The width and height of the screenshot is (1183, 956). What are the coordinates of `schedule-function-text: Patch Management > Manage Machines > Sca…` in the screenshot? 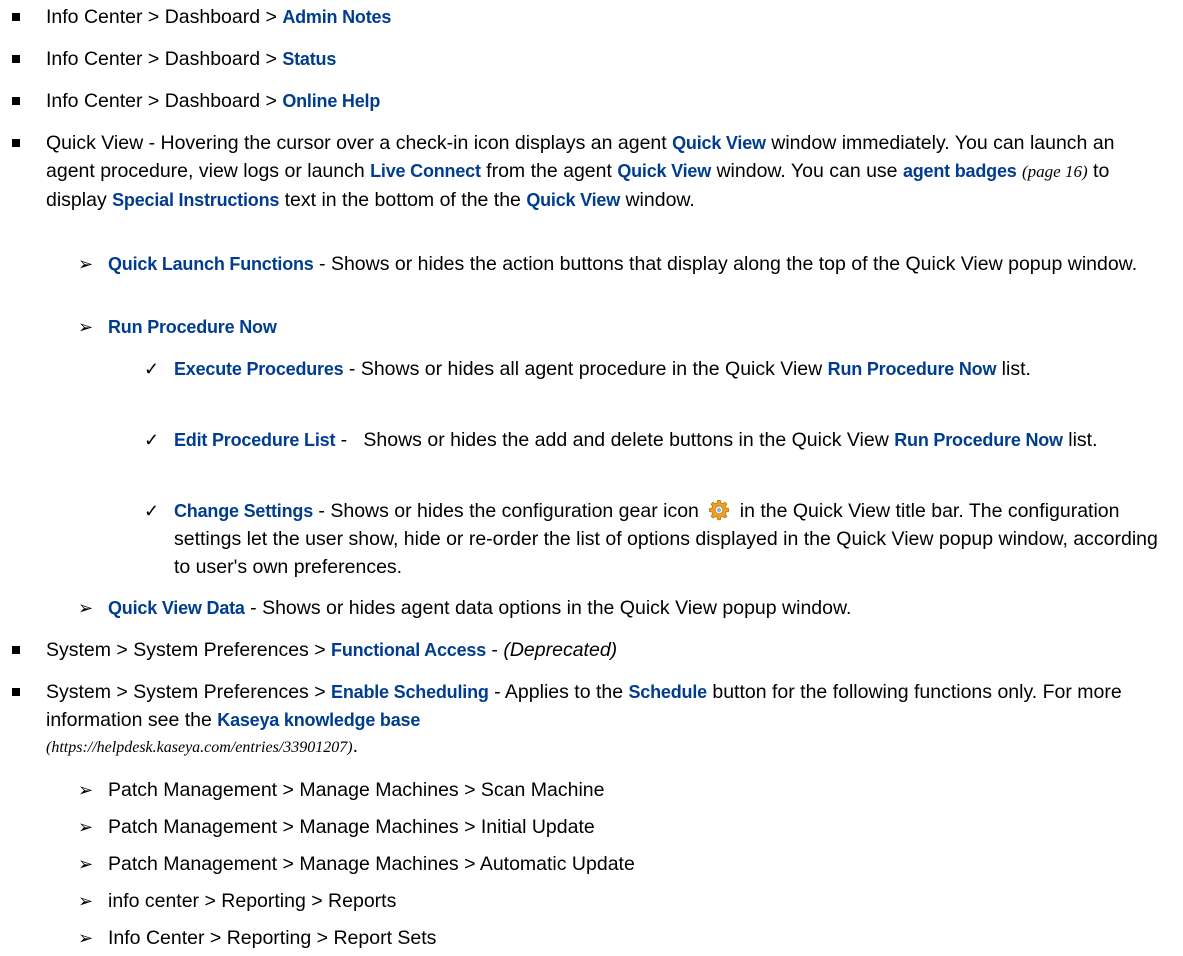 It's located at (356, 790).